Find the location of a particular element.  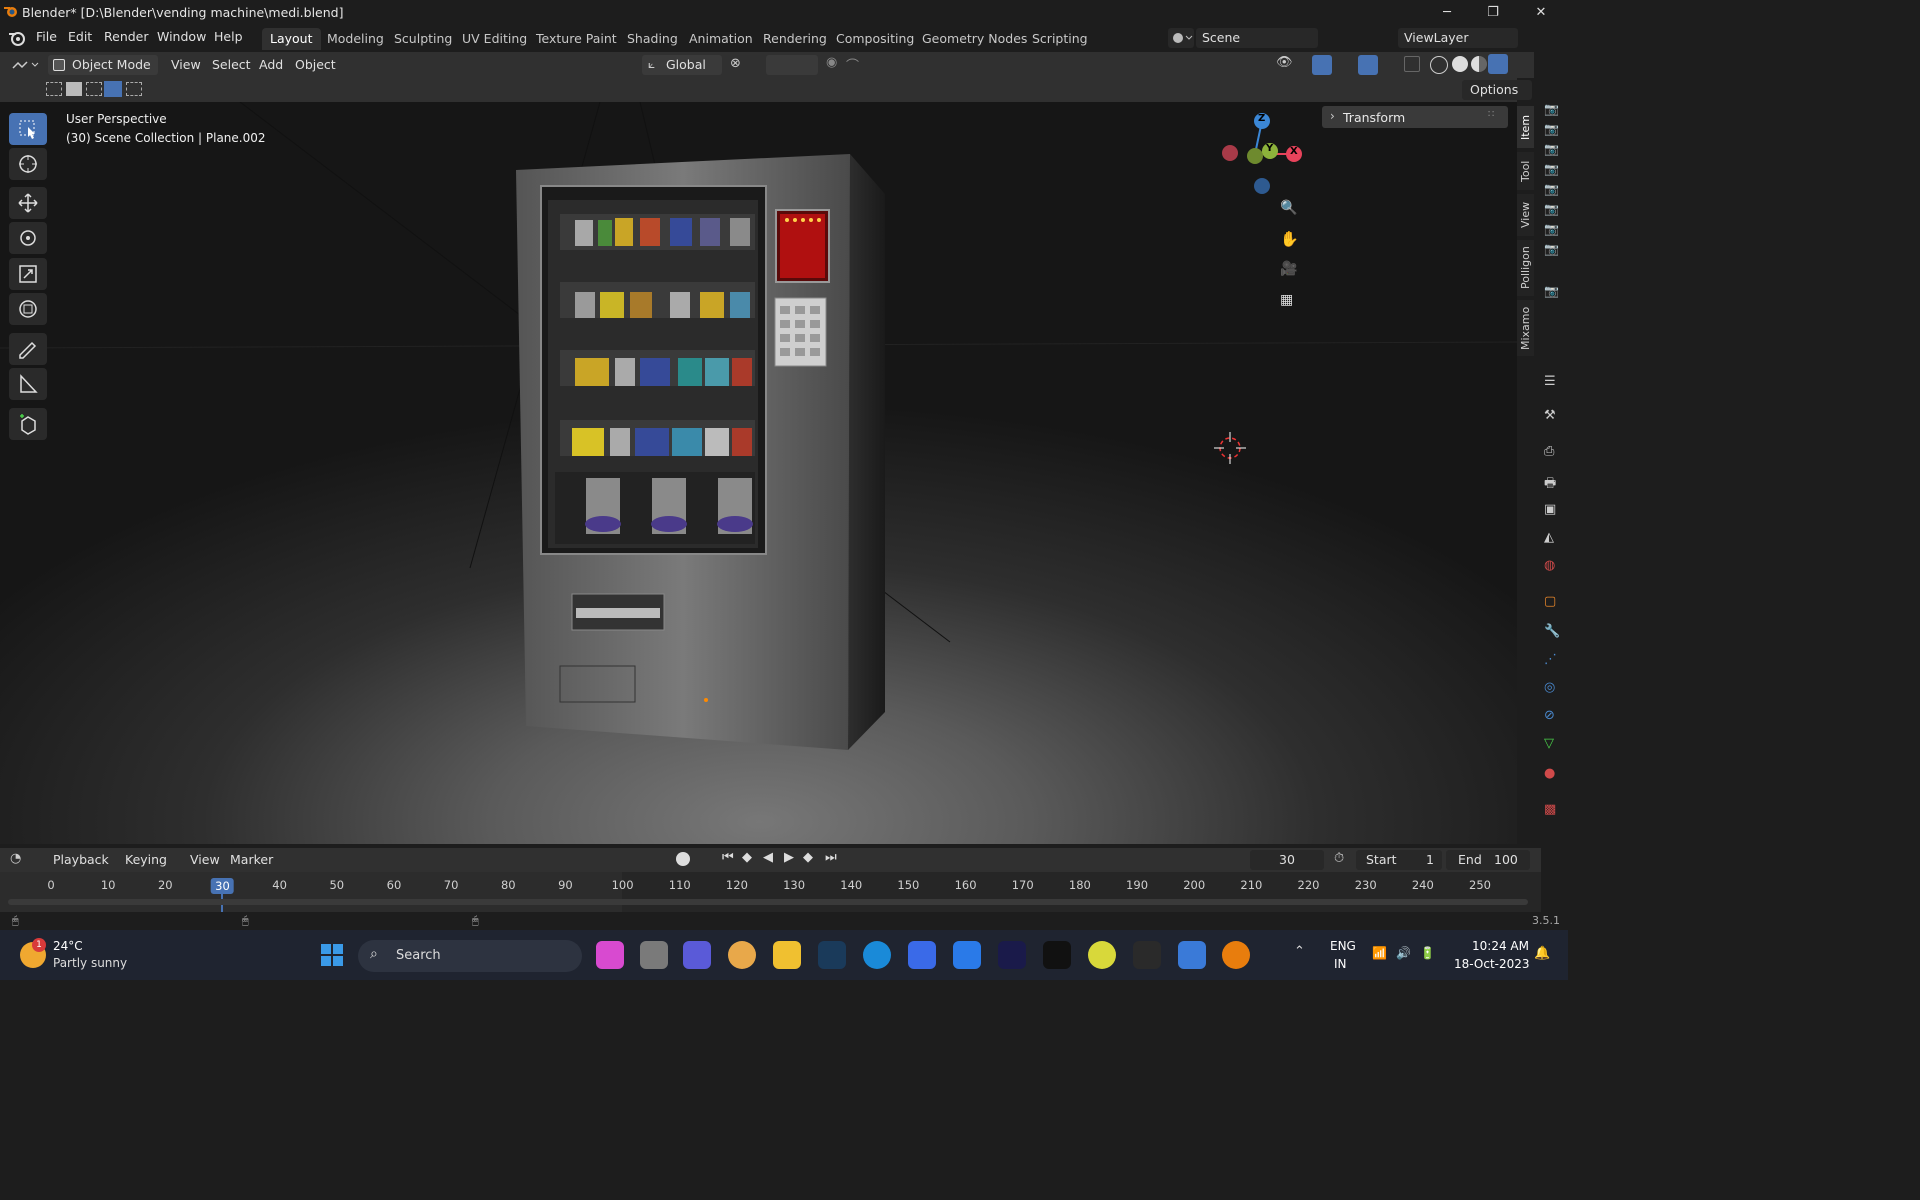

tab-tool: Tool is located at coordinates (1525, 171).